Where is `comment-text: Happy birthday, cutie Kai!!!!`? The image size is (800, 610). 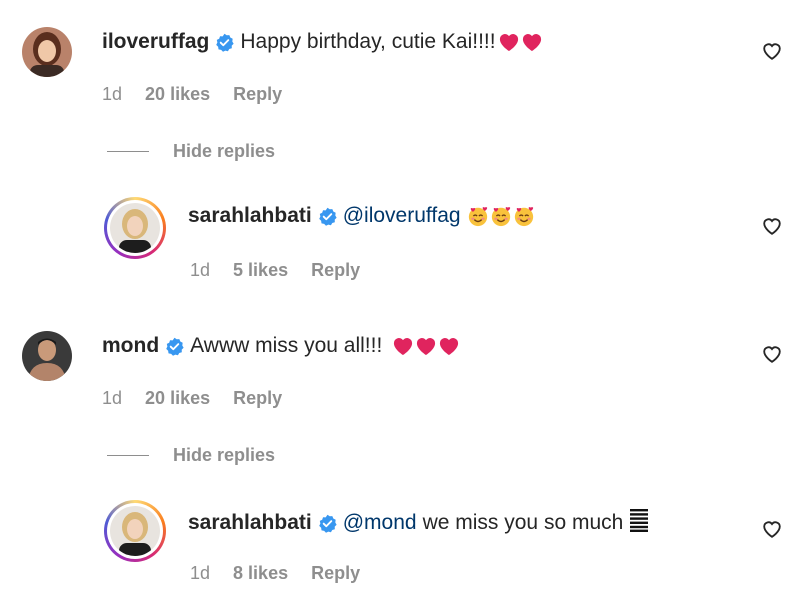
comment-text: Happy birthday, cutie Kai!!!! is located at coordinates (368, 41).